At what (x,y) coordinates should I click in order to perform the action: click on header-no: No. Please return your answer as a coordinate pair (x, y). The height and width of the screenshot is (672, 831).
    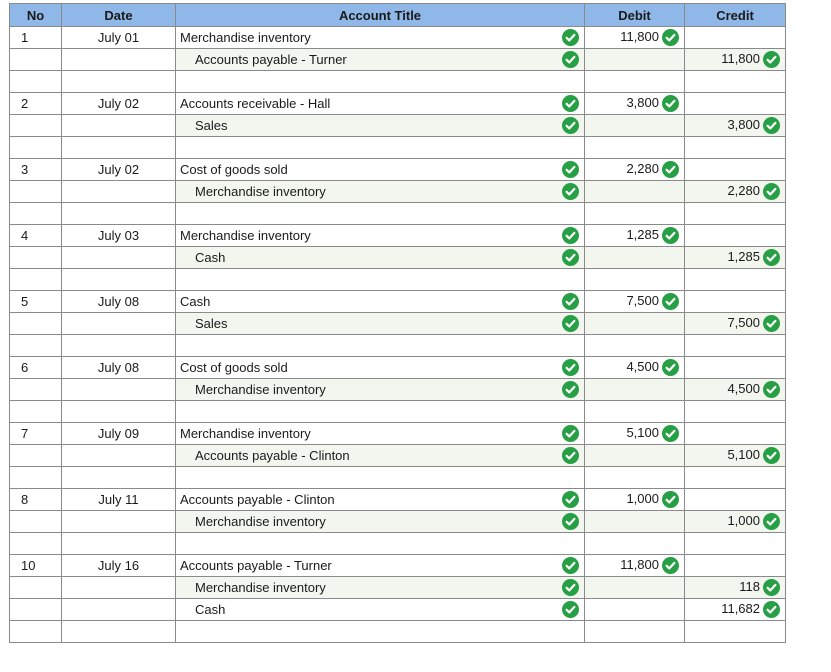
    Looking at the image, I should click on (35, 15).